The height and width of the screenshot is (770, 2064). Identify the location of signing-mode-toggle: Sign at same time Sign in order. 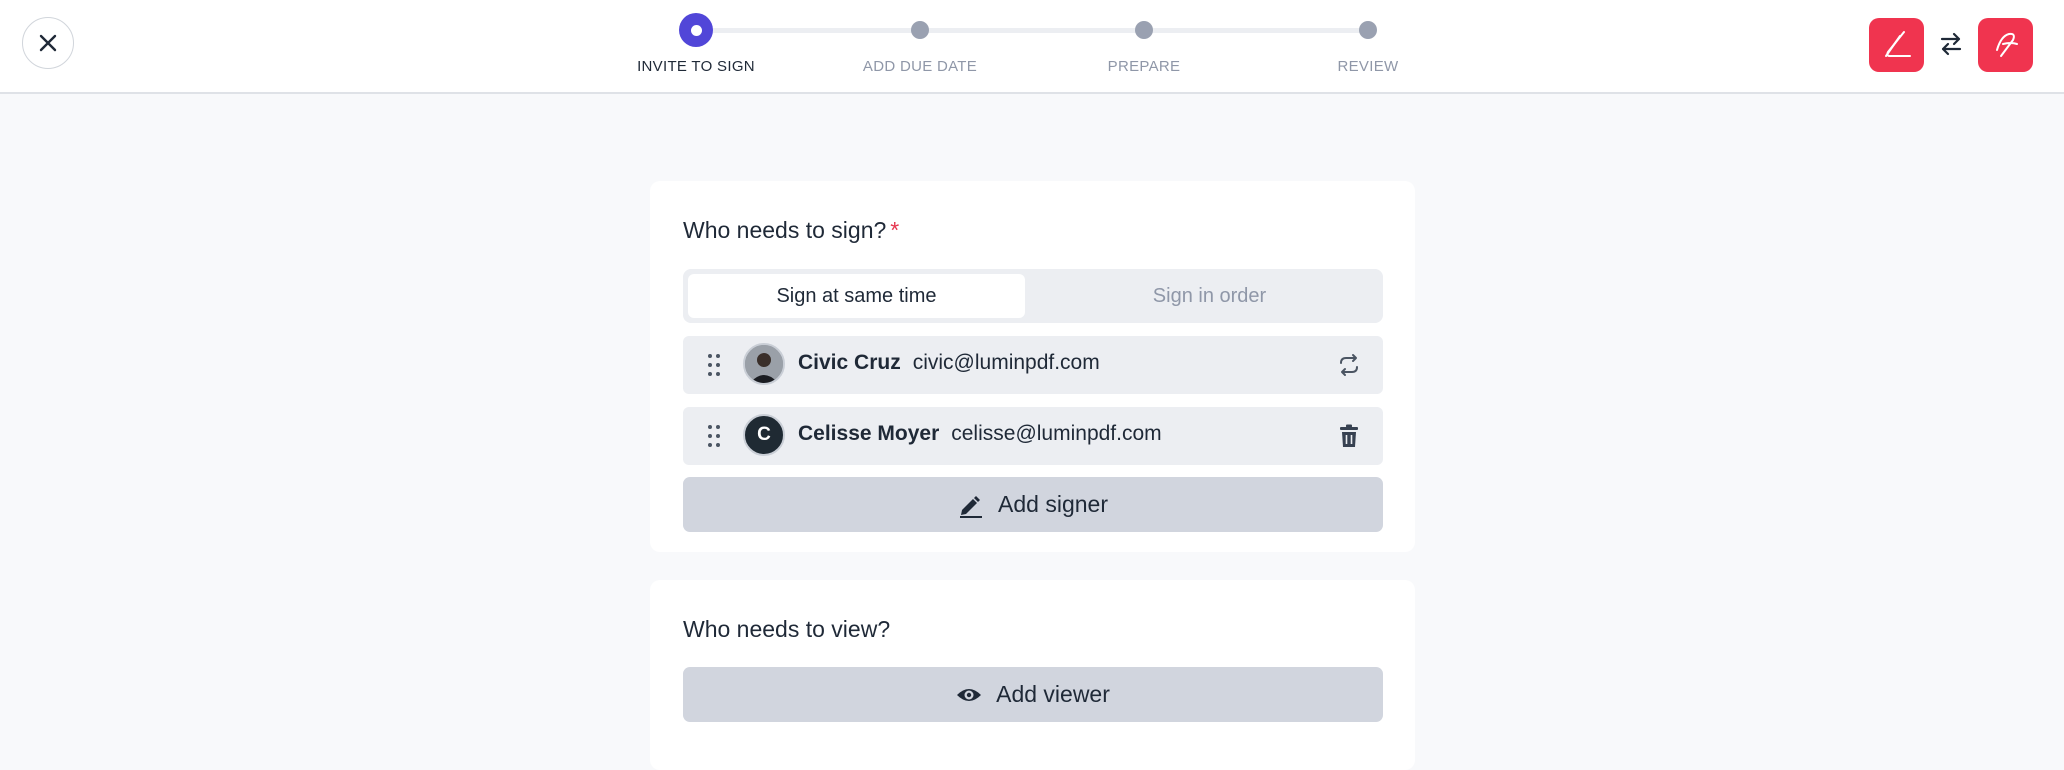
(1033, 296).